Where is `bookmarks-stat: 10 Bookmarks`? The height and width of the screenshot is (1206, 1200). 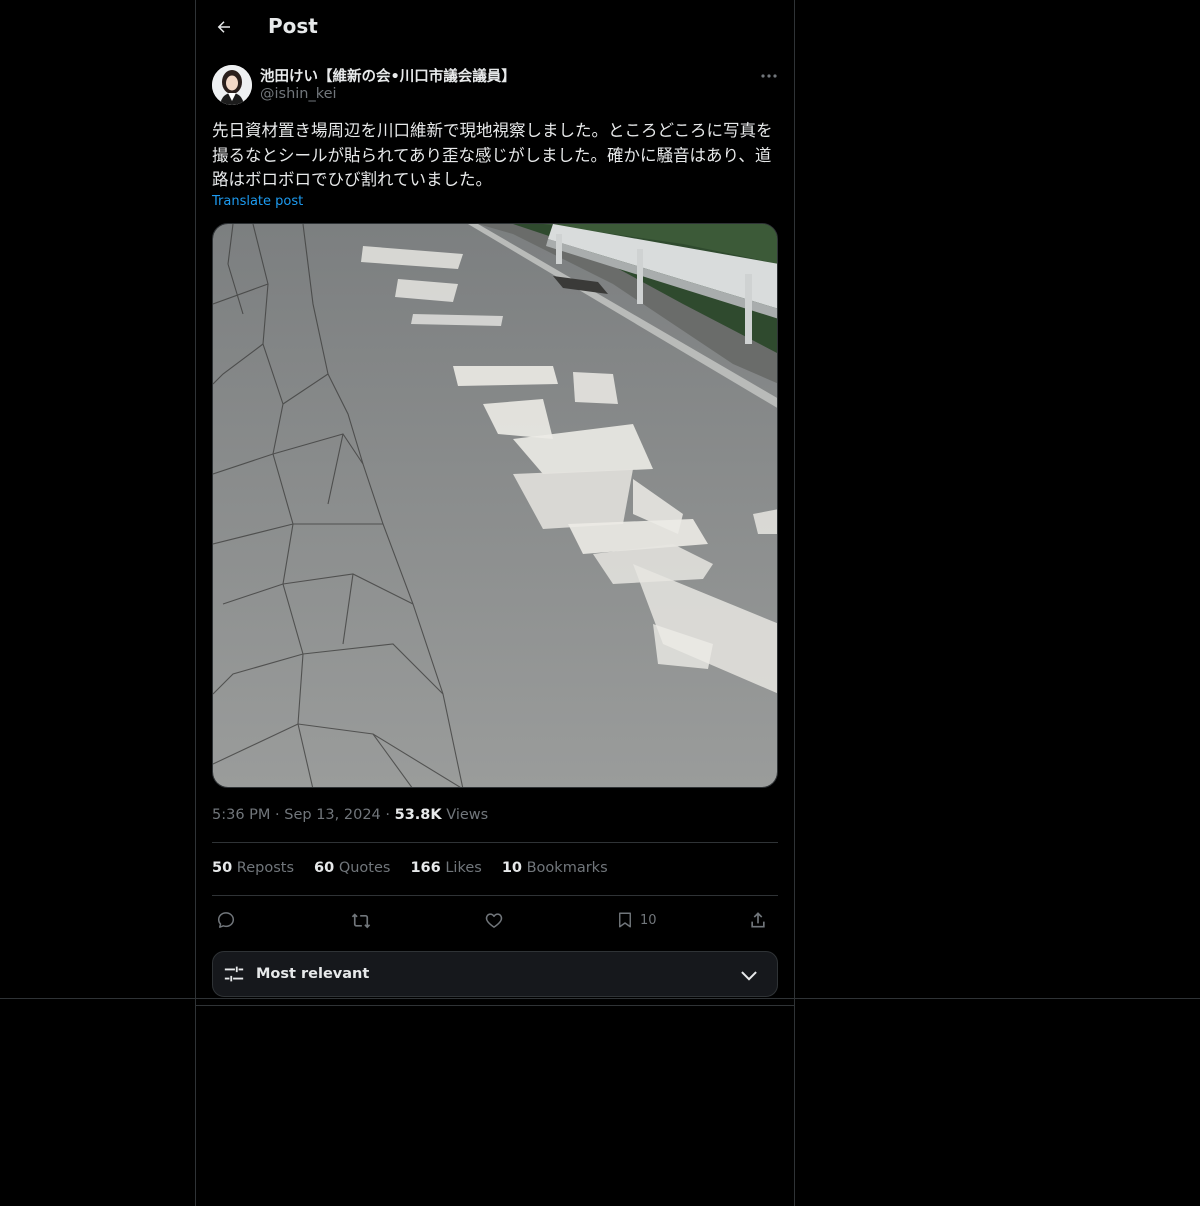 bookmarks-stat: 10 Bookmarks is located at coordinates (555, 868).